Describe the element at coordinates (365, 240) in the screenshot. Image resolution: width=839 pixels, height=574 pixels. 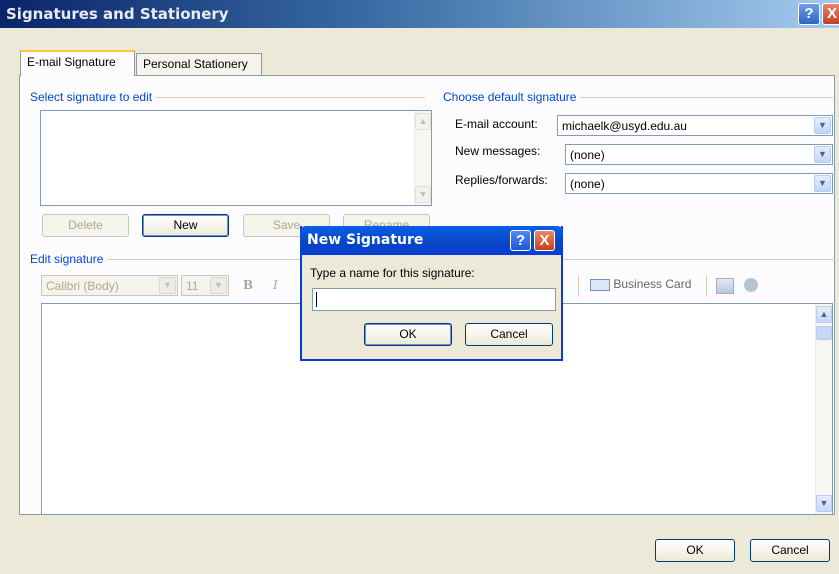
I see `dialog-title: New Signature` at that location.